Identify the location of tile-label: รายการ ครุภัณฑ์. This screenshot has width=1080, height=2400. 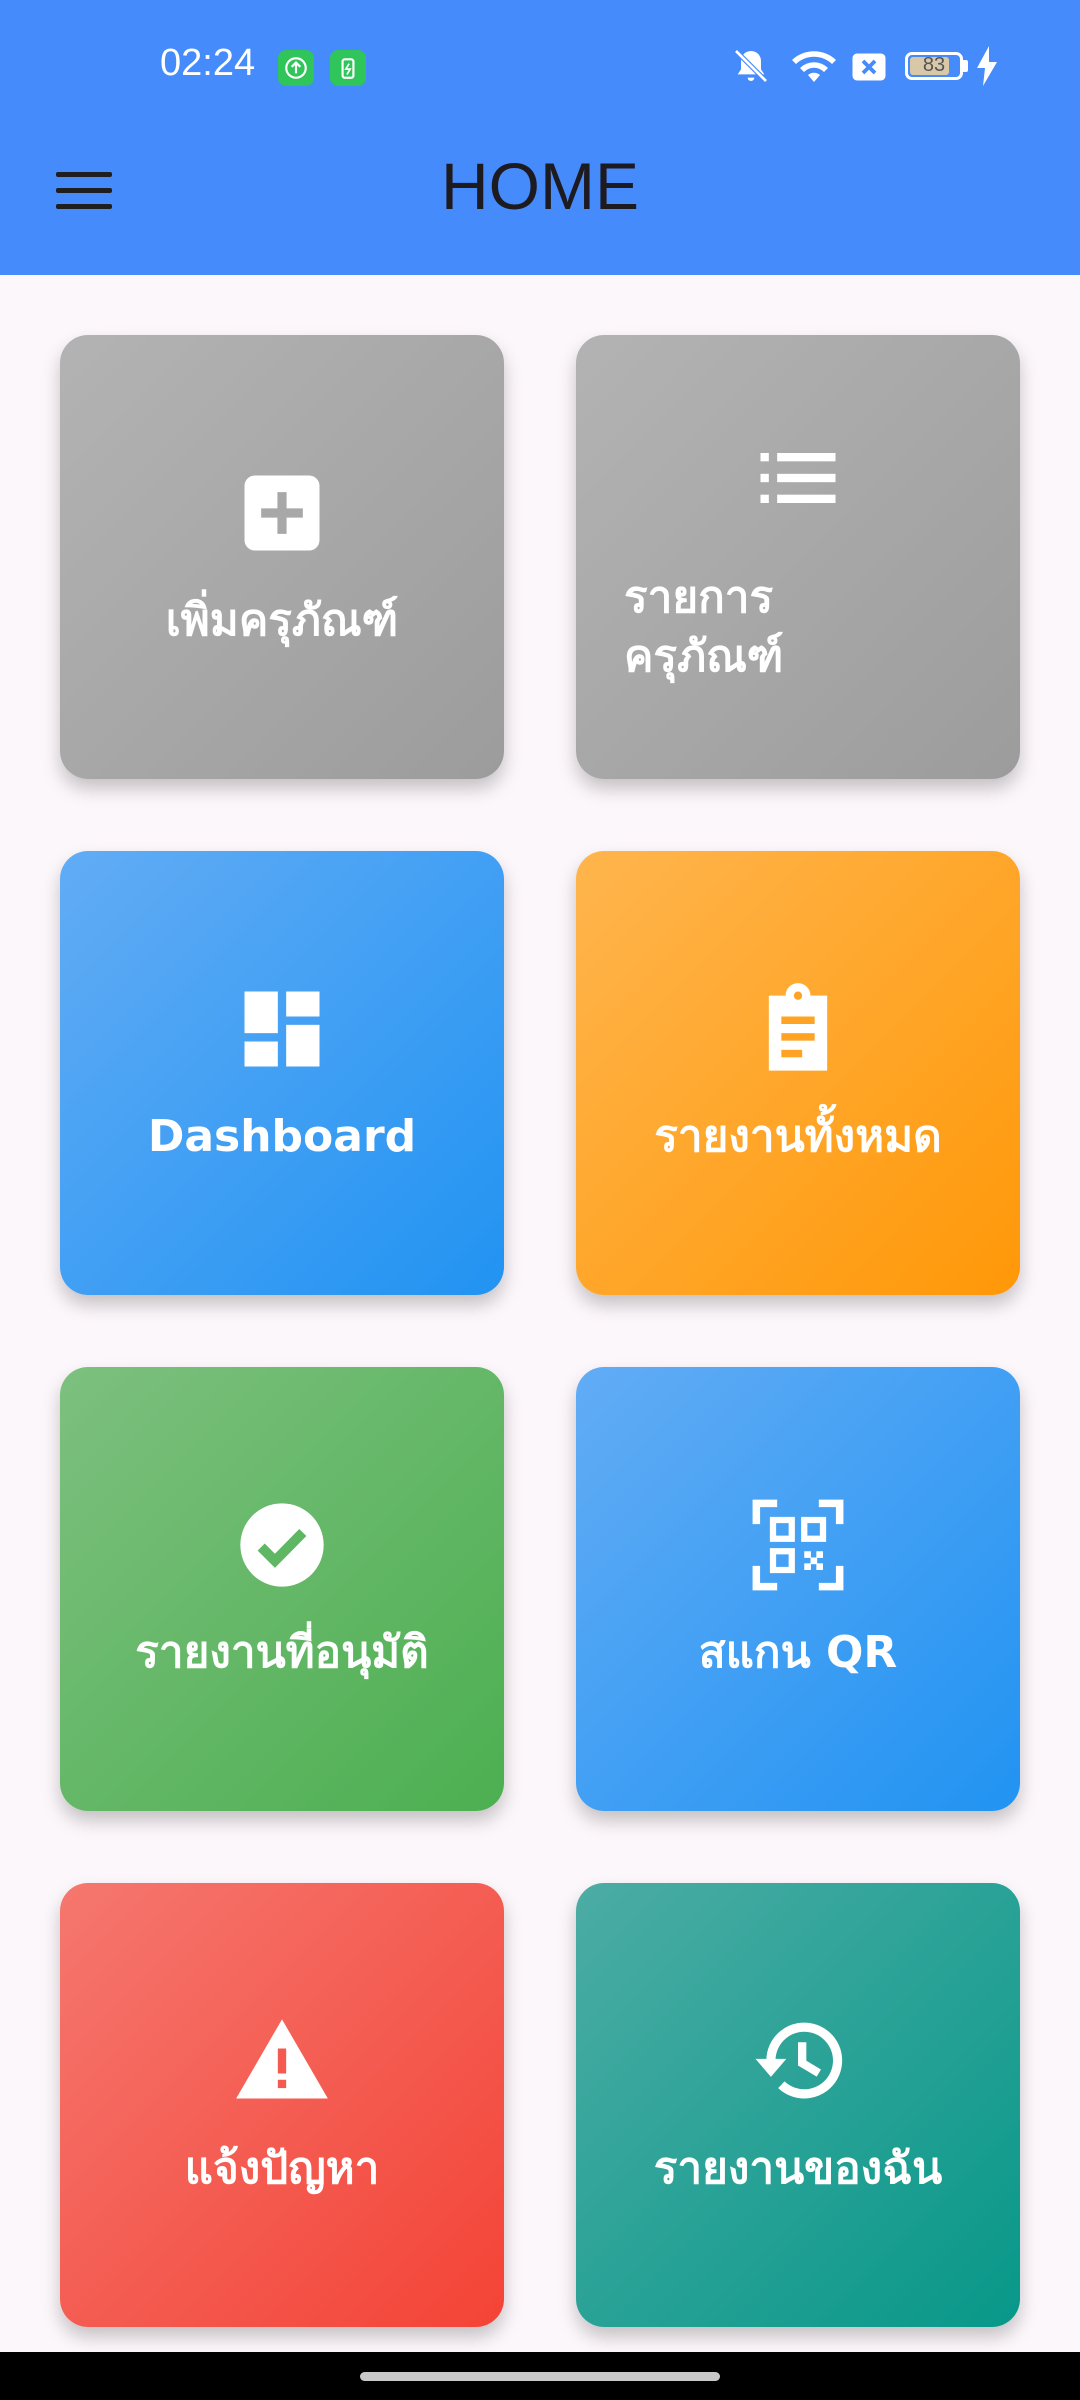
(704, 626).